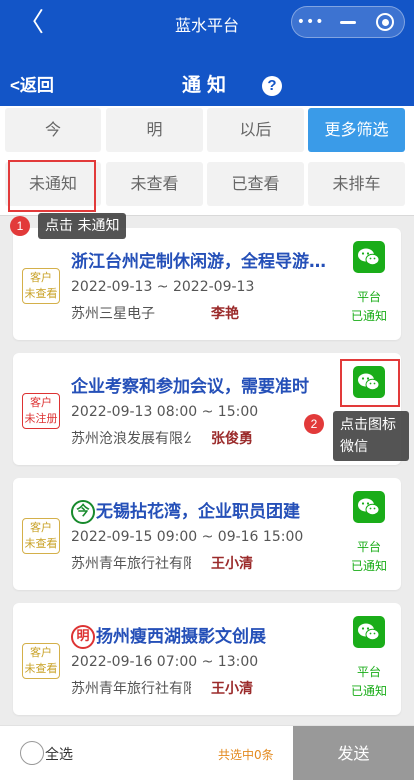 Image resolution: width=414 pixels, height=780 pixels. What do you see at coordinates (113, 314) in the screenshot?
I see `card-company: 苏州三星电子` at bounding box center [113, 314].